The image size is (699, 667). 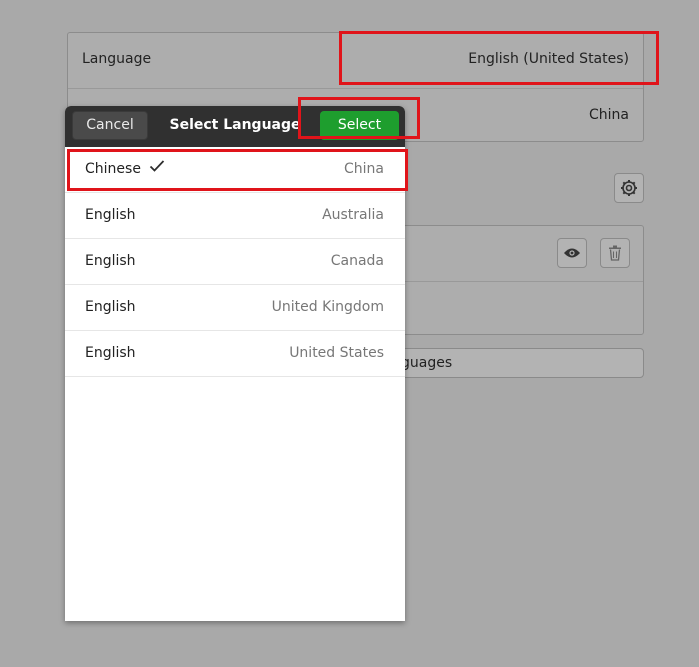 I want to click on remove-button, so click(x=615, y=253).